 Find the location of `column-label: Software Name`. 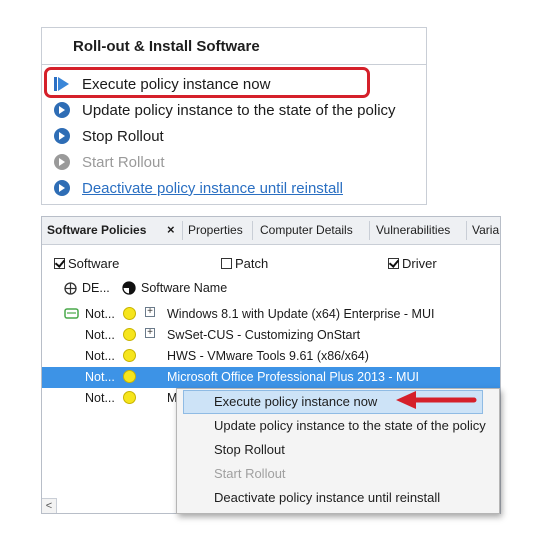

column-label: Software Name is located at coordinates (184, 288).